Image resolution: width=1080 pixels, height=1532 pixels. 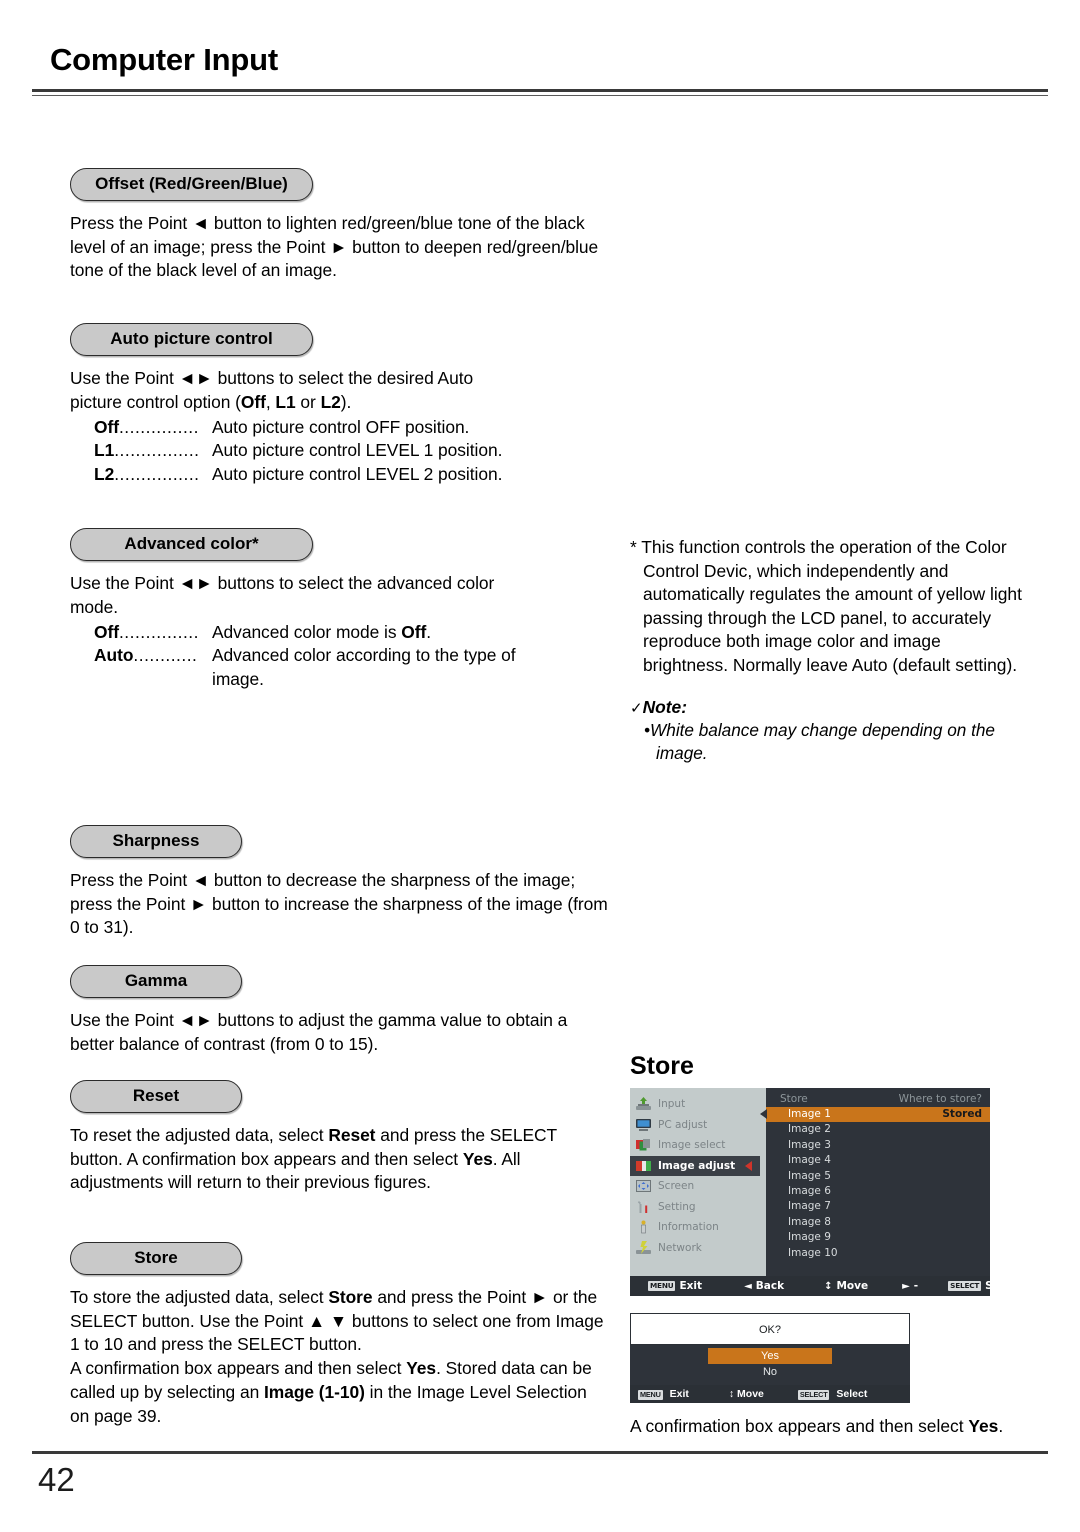 What do you see at coordinates (813, 1395) in the screenshot?
I see `select-key-icon: SELECT` at bounding box center [813, 1395].